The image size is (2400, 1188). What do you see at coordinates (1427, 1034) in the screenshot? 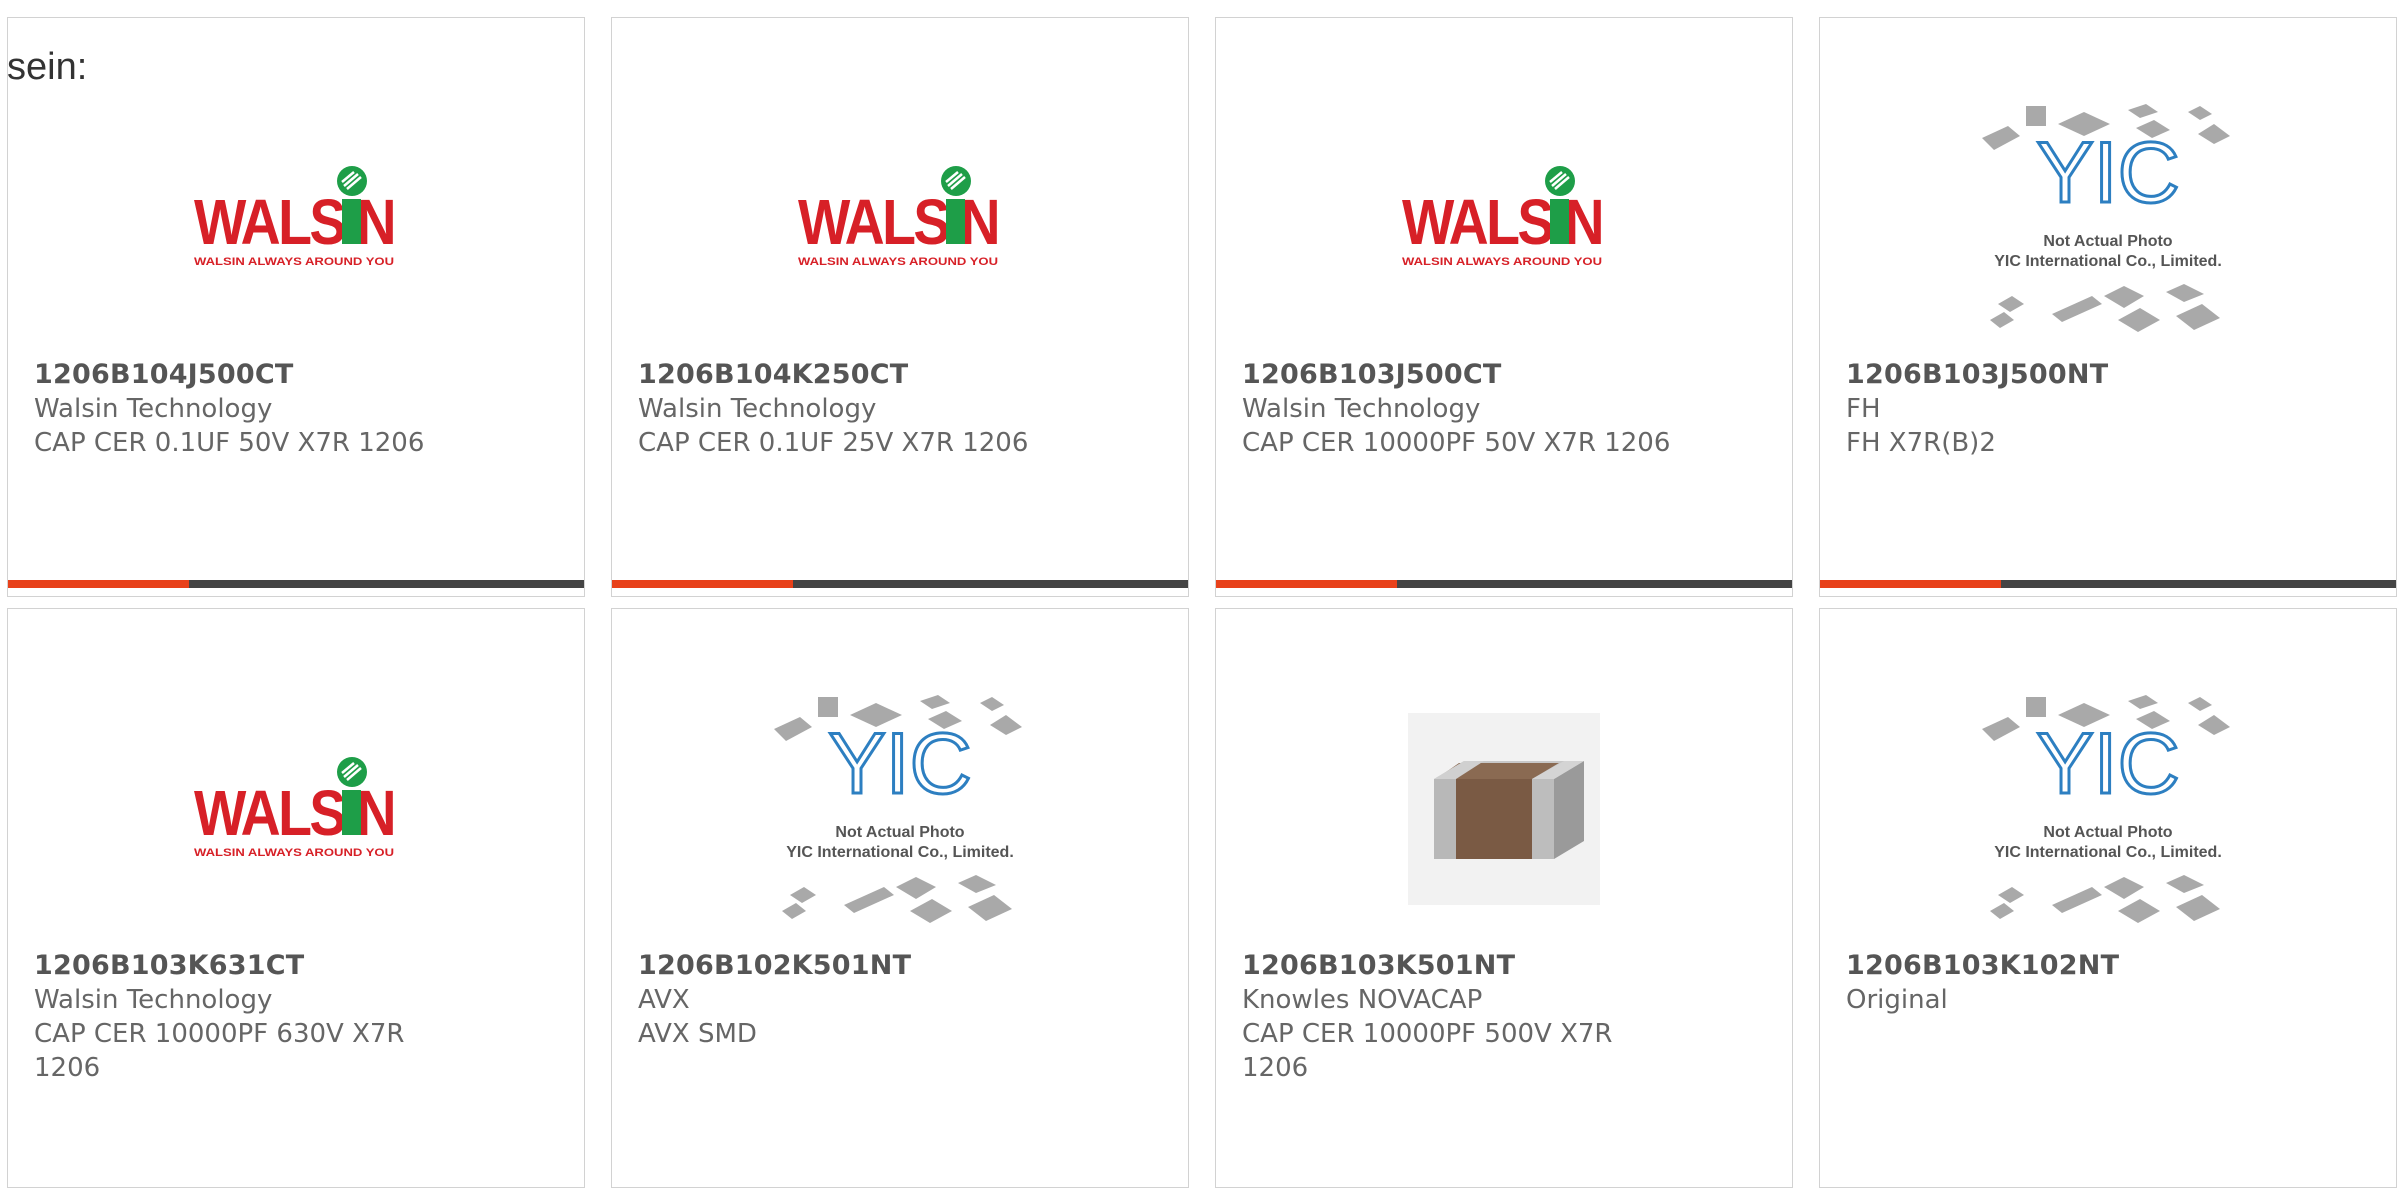
I see `description-text: CAP CER 10000PF 500V X7R` at bounding box center [1427, 1034].